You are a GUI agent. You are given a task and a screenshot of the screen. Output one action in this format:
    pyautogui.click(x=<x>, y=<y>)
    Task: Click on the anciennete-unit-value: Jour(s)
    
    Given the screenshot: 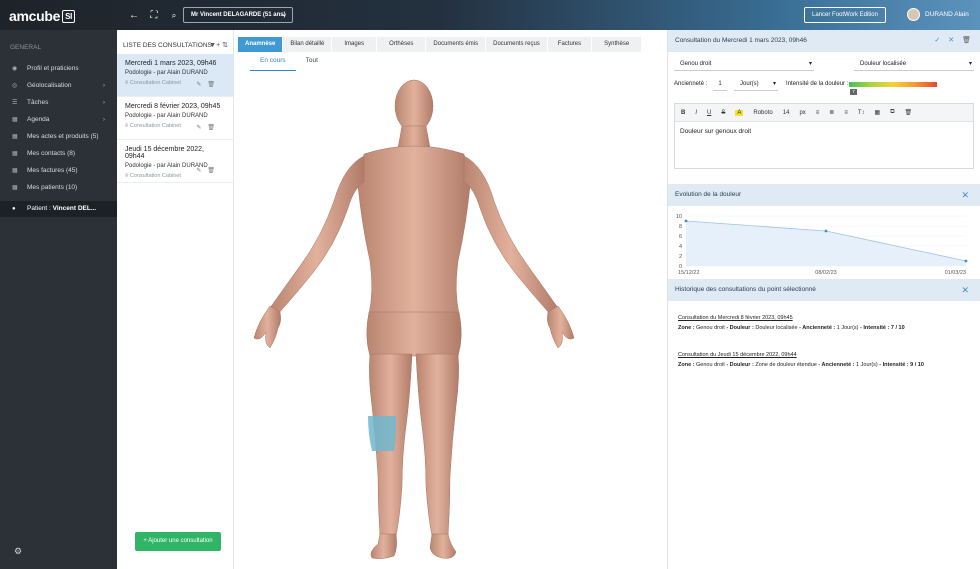 What is the action you would take?
    pyautogui.click(x=749, y=84)
    